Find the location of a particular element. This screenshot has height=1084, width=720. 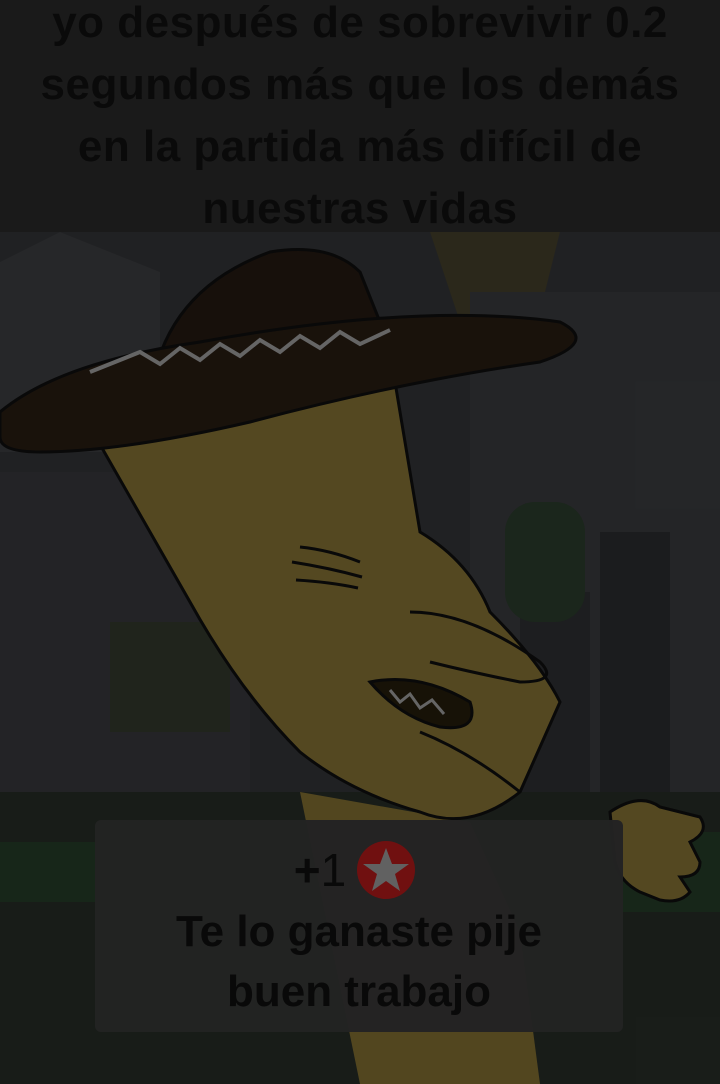

star-icon is located at coordinates (386, 870).